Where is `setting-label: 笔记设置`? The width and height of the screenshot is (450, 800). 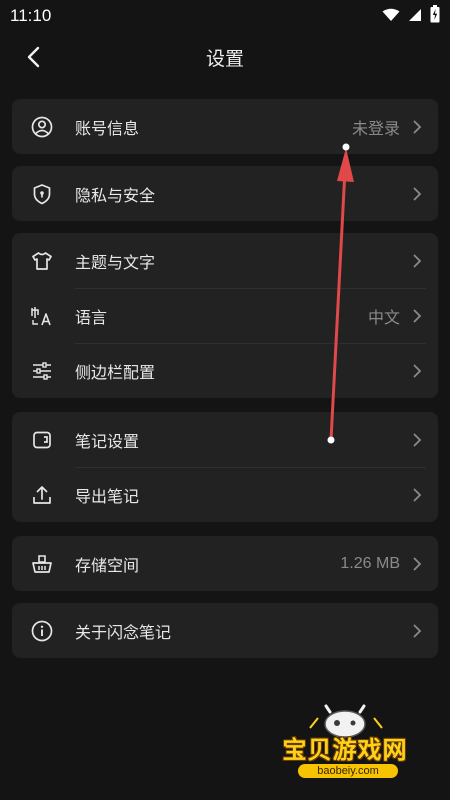 setting-label: 笔记设置 is located at coordinates (107, 441).